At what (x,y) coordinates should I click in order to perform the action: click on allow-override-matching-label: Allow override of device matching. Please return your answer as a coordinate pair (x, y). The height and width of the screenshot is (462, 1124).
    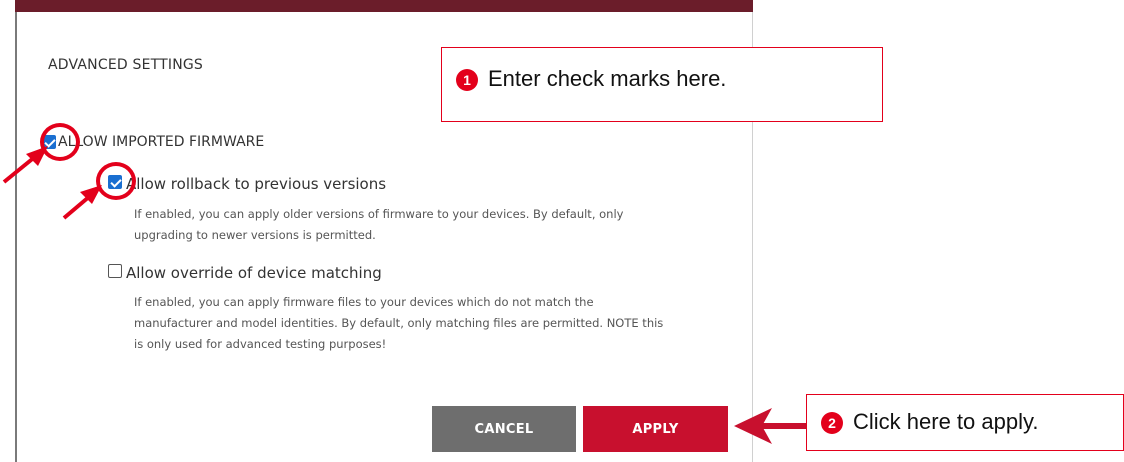
    Looking at the image, I should click on (254, 273).